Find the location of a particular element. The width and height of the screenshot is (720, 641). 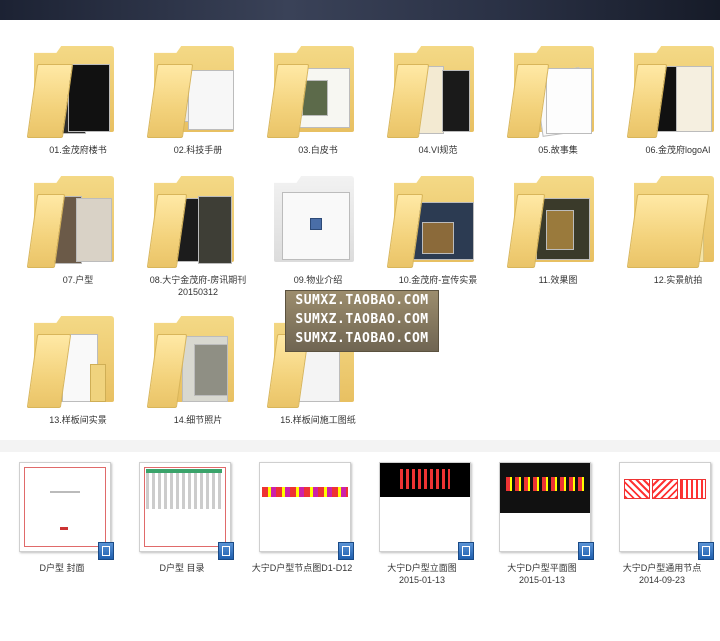

section-divider is located at coordinates (360, 446).